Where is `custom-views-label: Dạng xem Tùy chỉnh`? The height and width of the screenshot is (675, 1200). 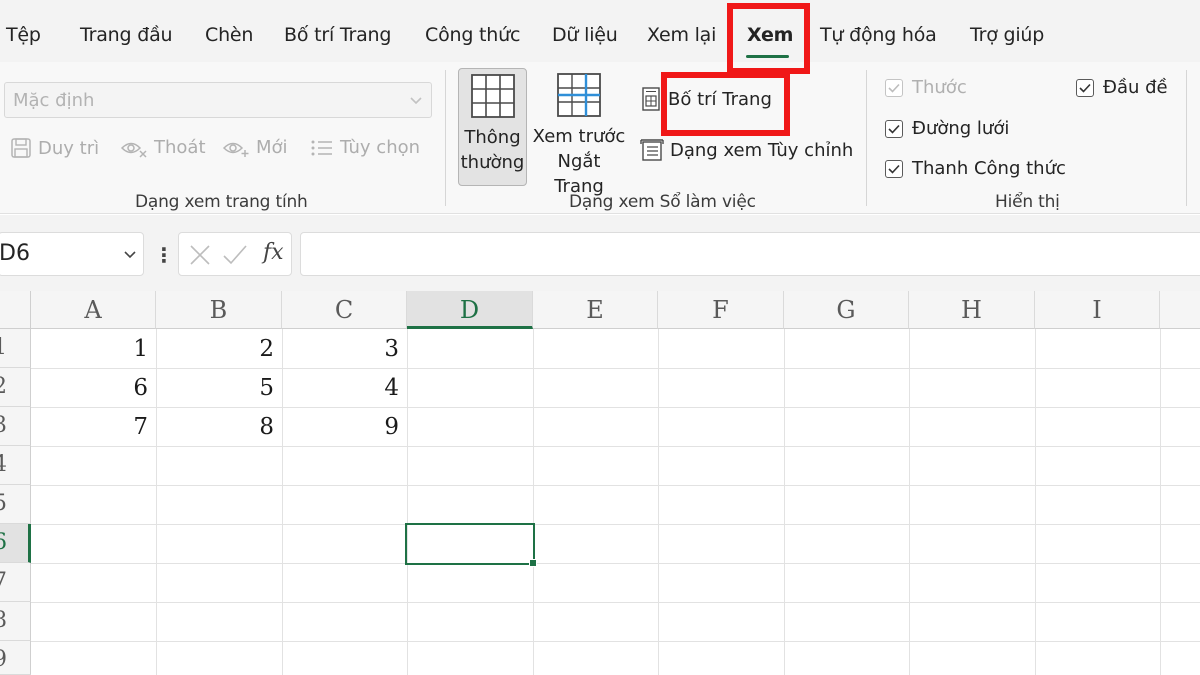 custom-views-label: Dạng xem Tùy chỉnh is located at coordinates (762, 150).